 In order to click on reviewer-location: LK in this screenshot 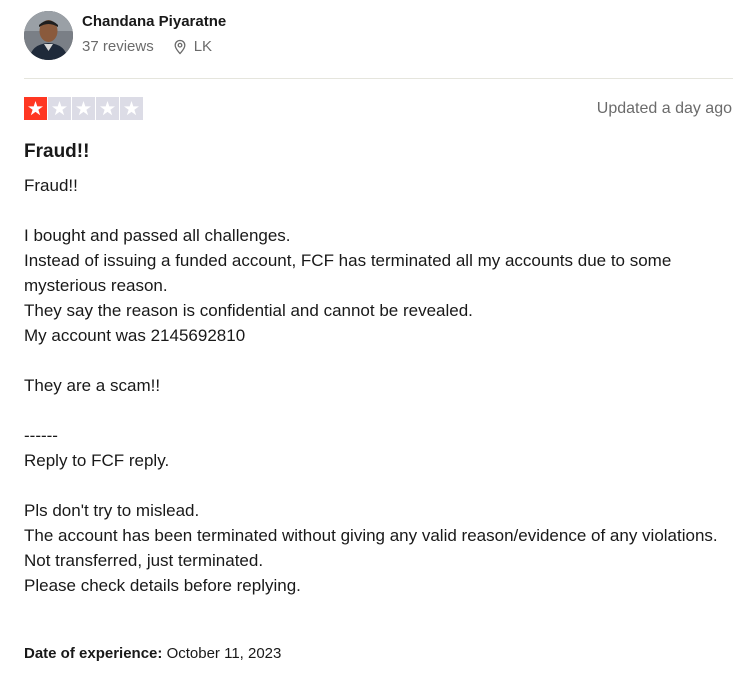, I will do `click(192, 46)`.